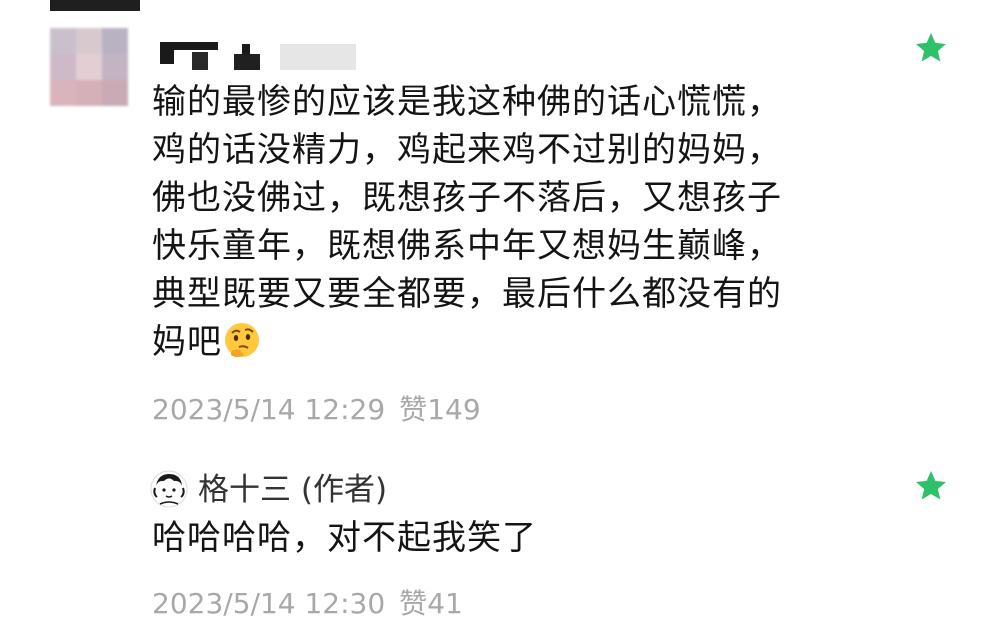 This screenshot has width=1000, height=635. I want to click on comment-line: 佛也没佛过，既想孩子不落后，又想孩子, so click(467, 198).